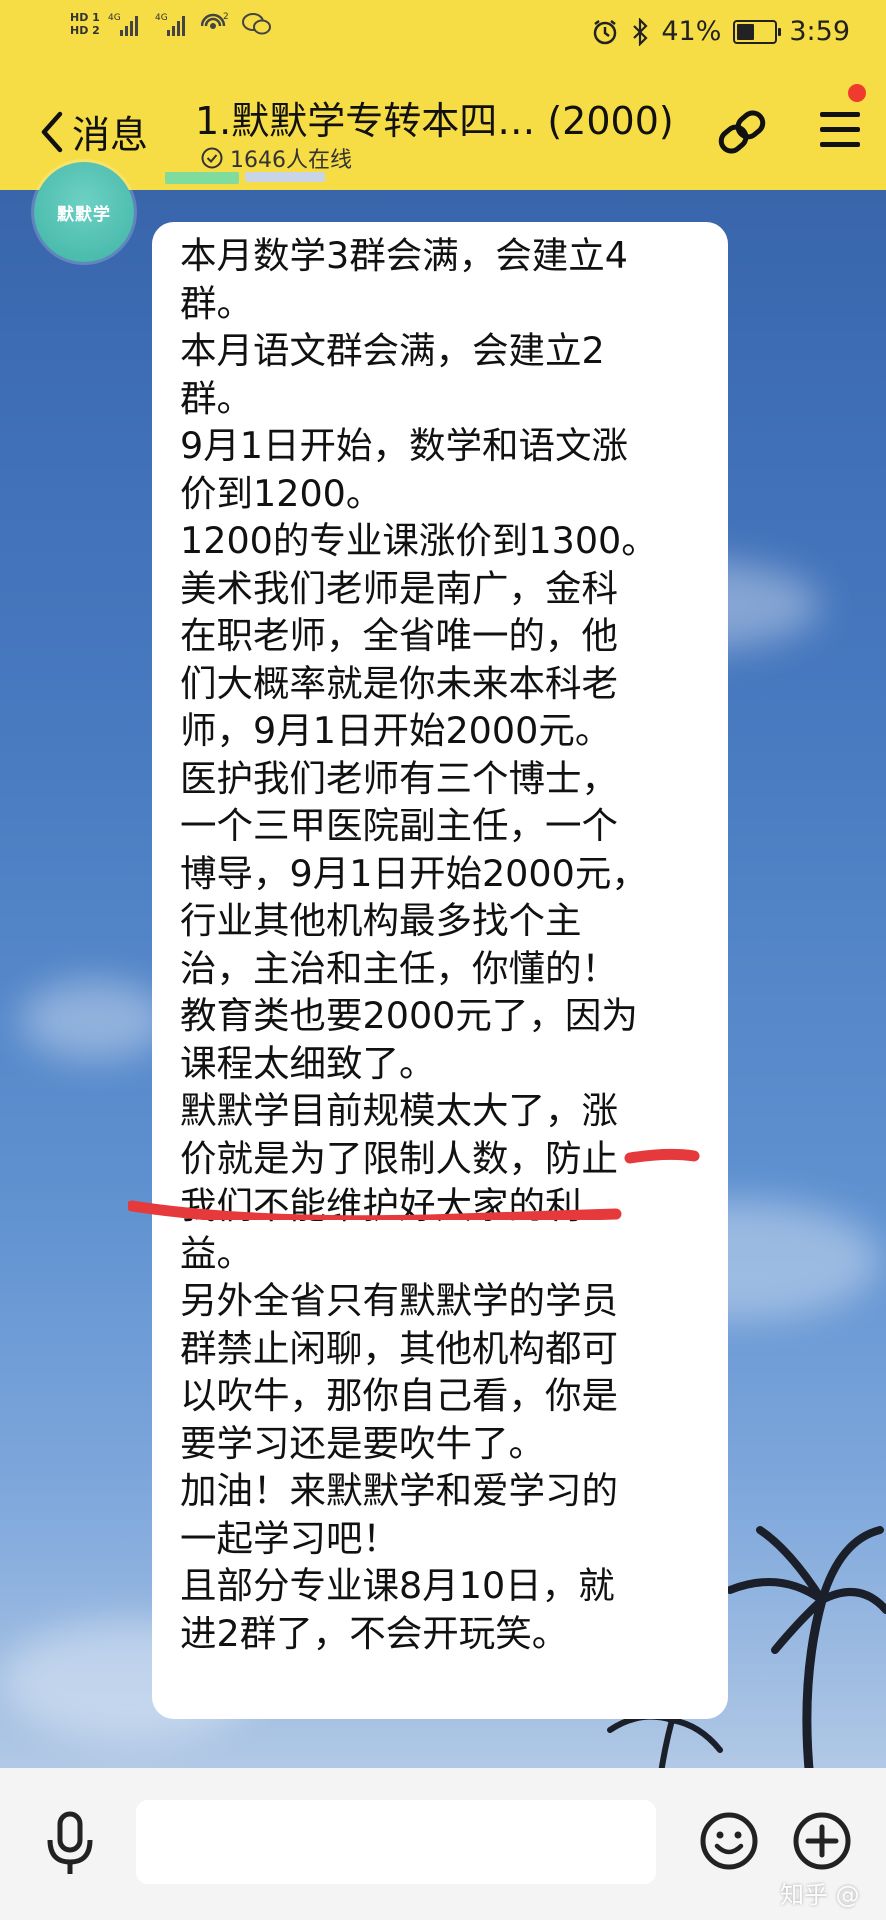 This screenshot has height=1920, width=886. Describe the element at coordinates (396, 730) in the screenshot. I see `message-line: 师，9月1日开始2000元。` at that location.